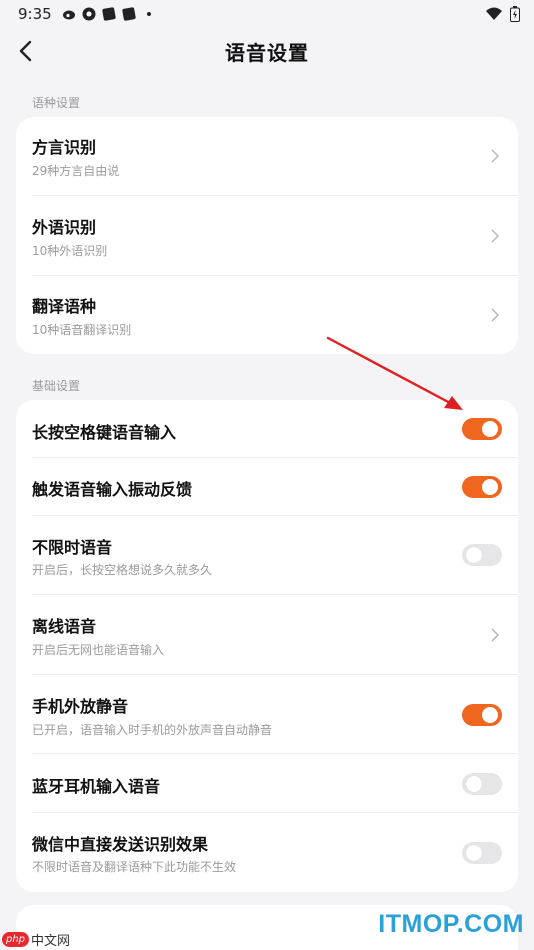  What do you see at coordinates (148, 14) in the screenshot?
I see `more-notifications-icon` at bounding box center [148, 14].